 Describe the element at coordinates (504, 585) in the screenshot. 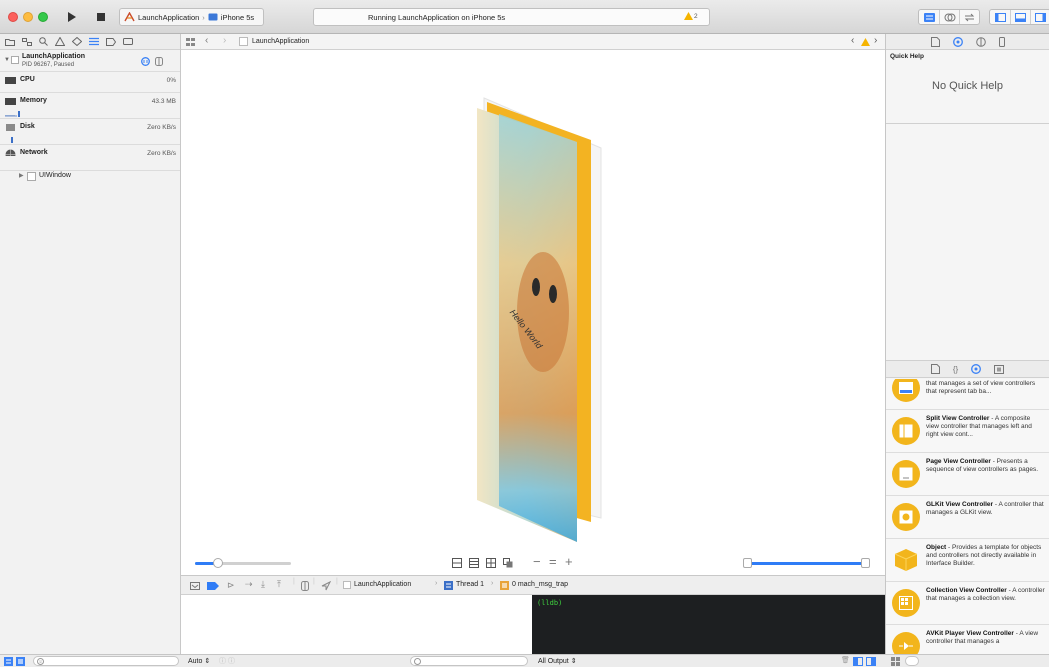

I see `stack-frame-icon` at that location.